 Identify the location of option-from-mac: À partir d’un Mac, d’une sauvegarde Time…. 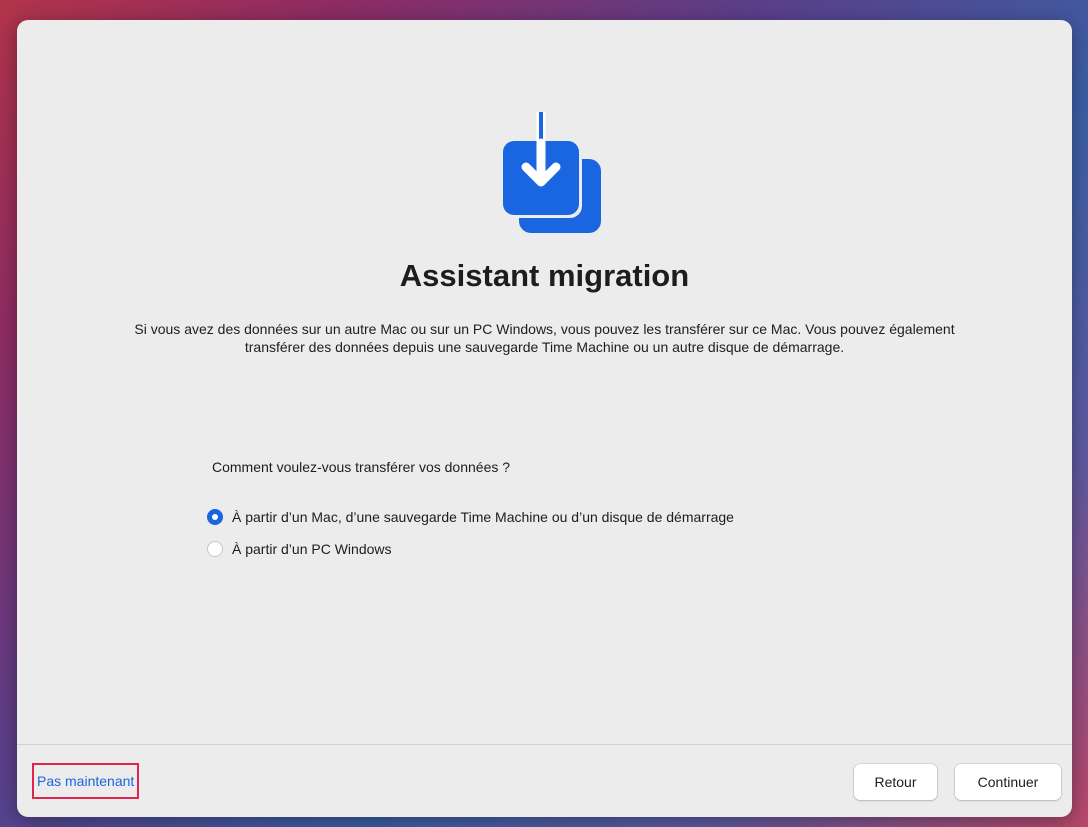
(470, 517).